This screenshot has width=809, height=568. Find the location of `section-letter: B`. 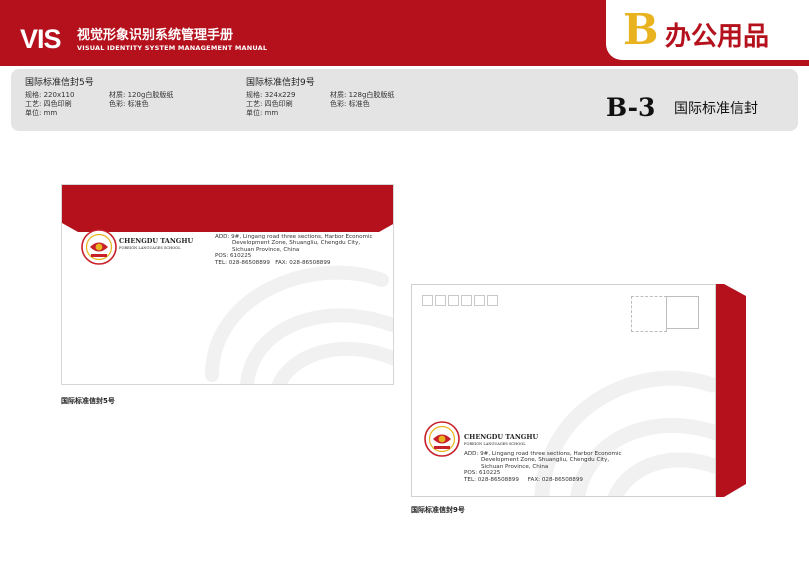

section-letter: B is located at coordinates (641, 29).